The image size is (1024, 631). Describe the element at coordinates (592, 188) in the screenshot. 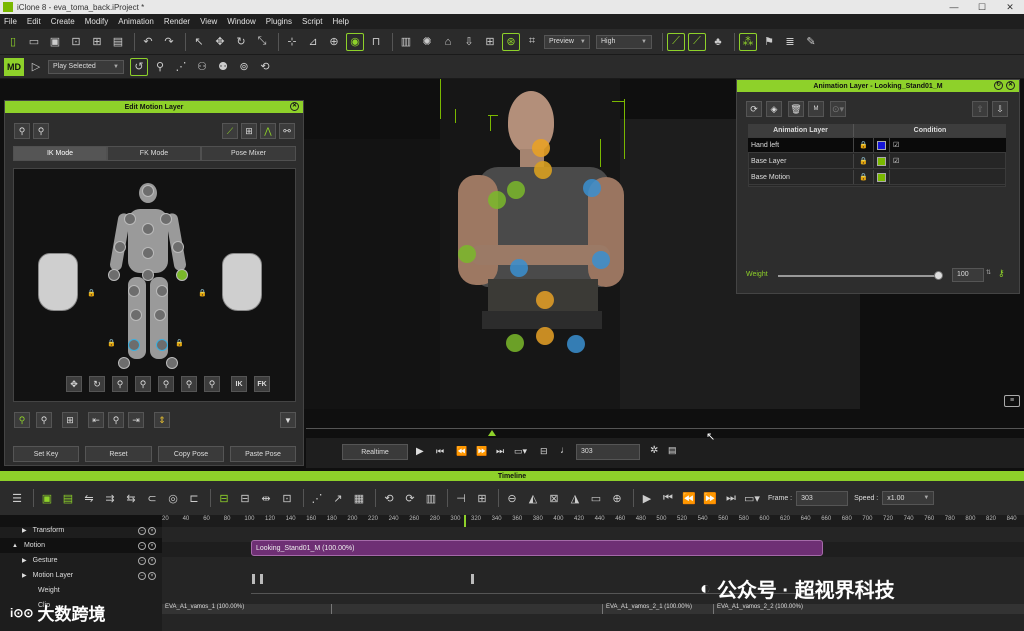

I see `effector-left-shoulder` at that location.